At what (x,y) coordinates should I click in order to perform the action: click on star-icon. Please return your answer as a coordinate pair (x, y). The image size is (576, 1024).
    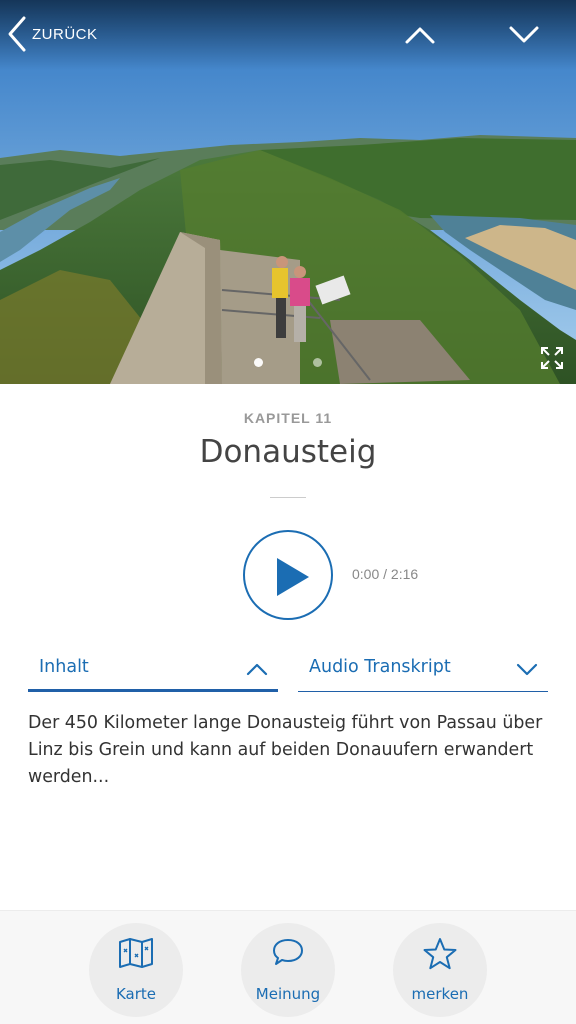
    Looking at the image, I should click on (440, 954).